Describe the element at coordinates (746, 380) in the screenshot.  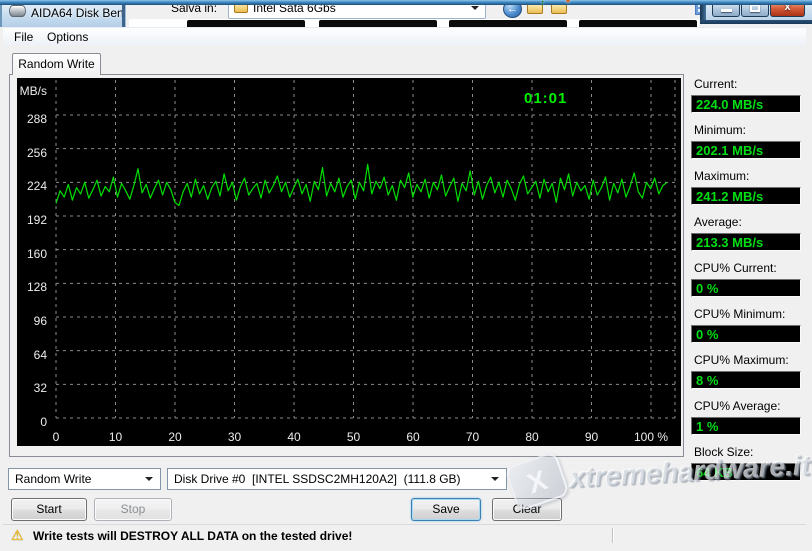
I see `stat-value-cpu-maximum: 8 %` at that location.